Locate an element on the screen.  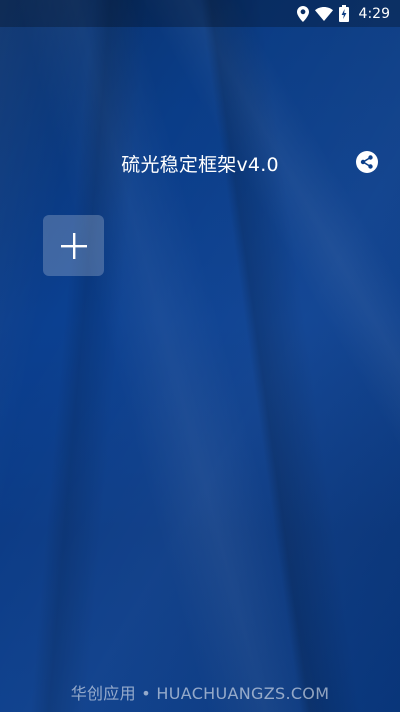
page-title: 硫光稳定框架v4.0 is located at coordinates (200, 165).